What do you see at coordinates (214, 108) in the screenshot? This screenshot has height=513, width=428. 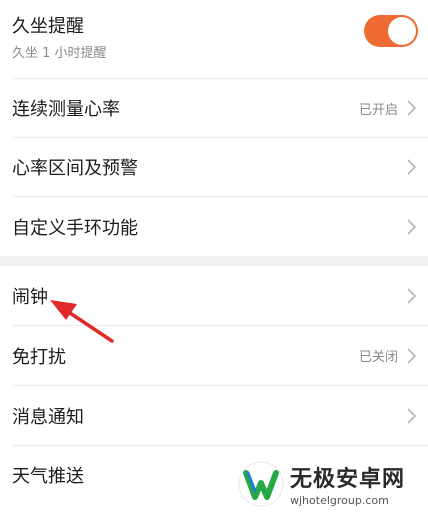 I see `setting-row-continuous-heart-rate: 连续测量心率 已开启` at bounding box center [214, 108].